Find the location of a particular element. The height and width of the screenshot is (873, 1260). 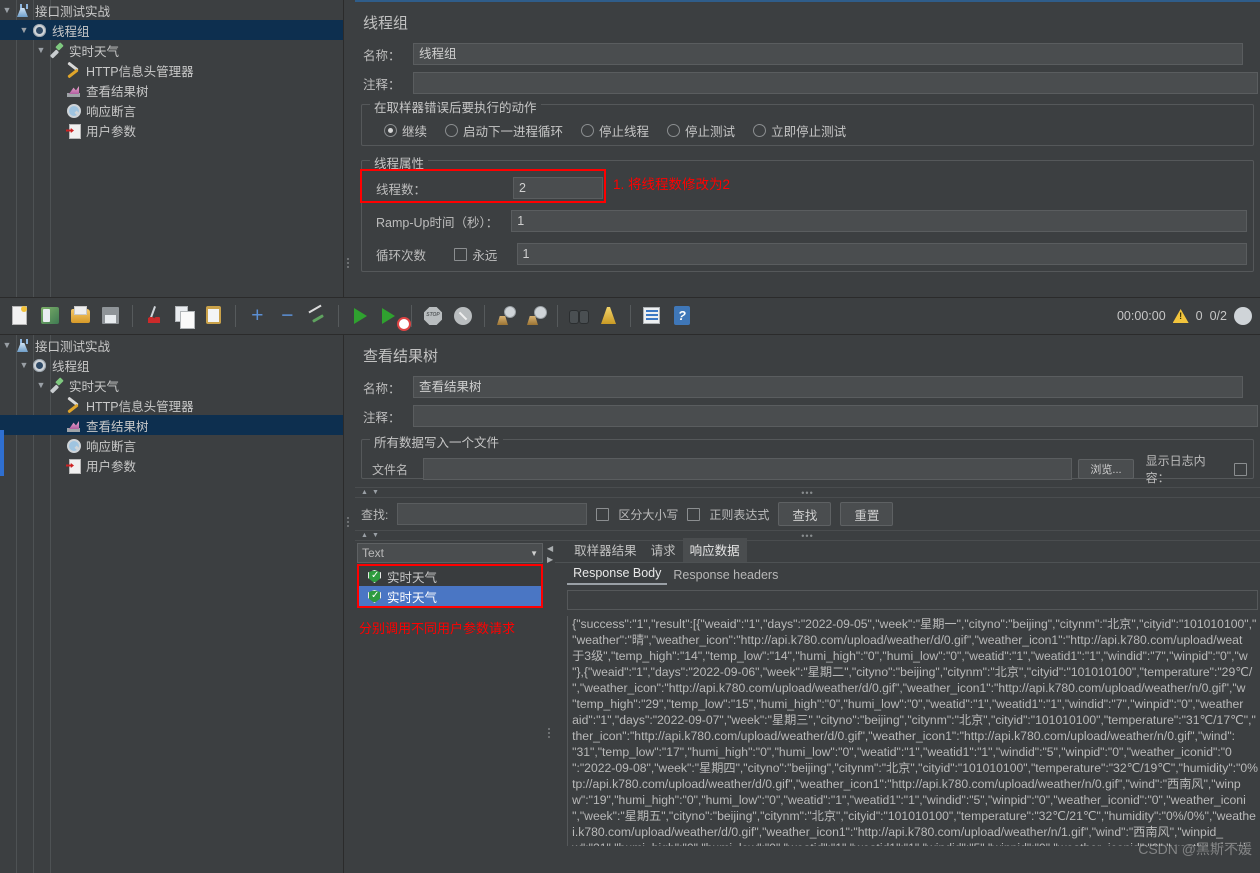

open-icon is located at coordinates (81, 316).